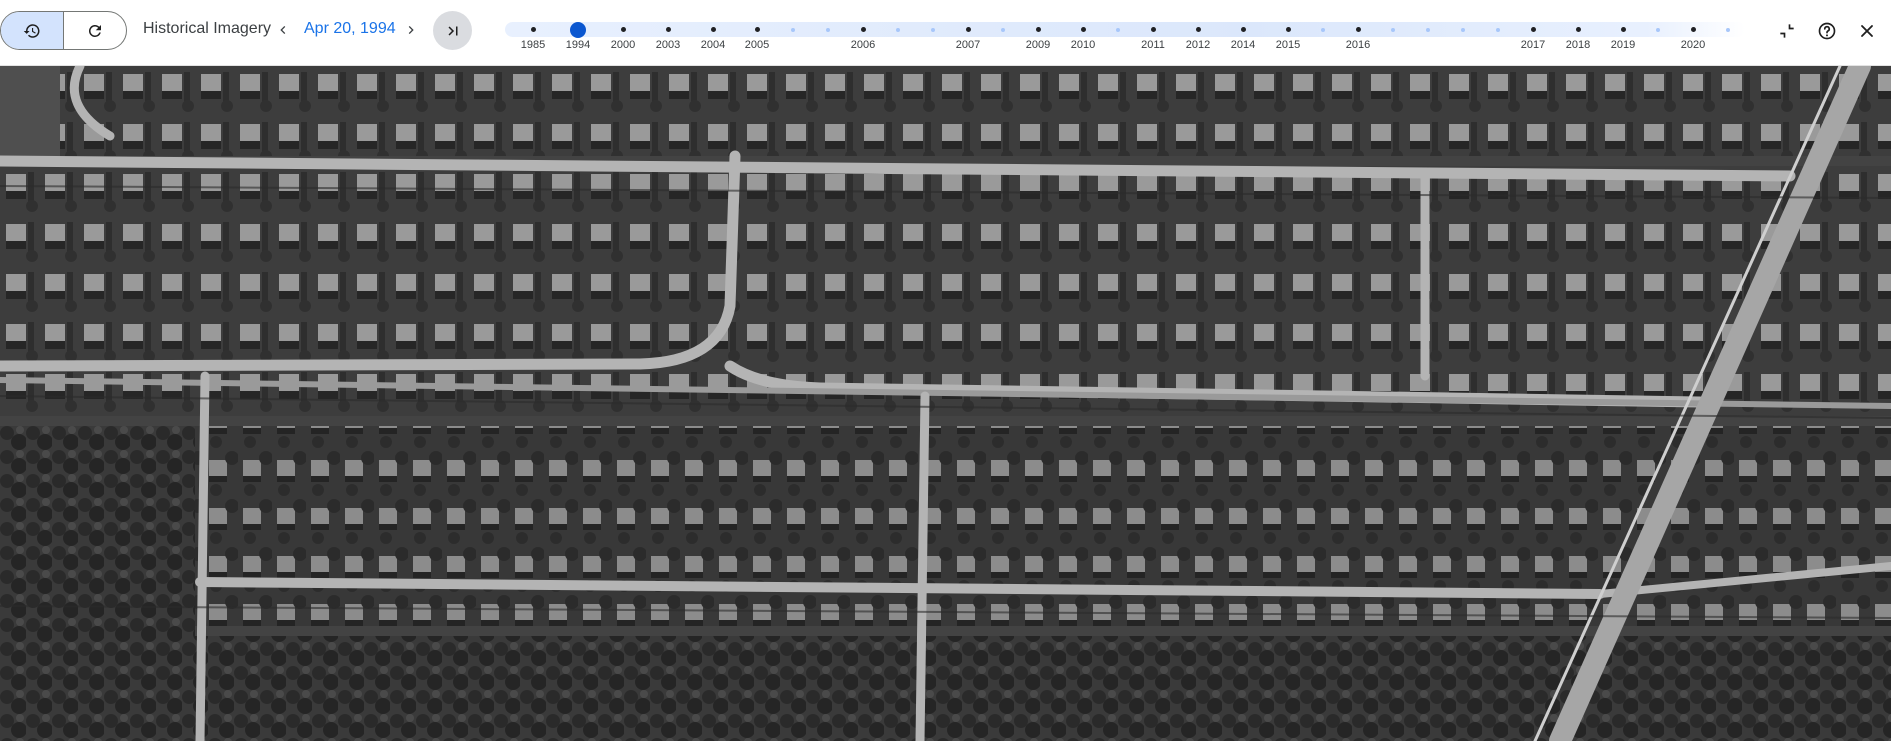 This screenshot has height=741, width=1891. I want to click on timeline-tick-2006: 2006, so click(863, 36).